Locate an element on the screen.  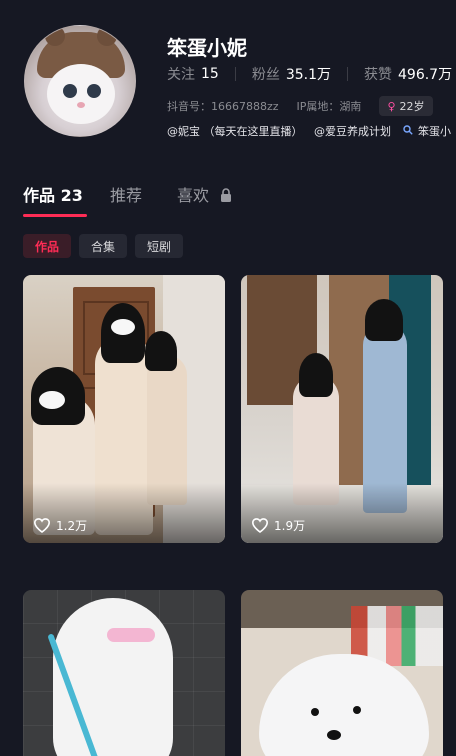
wing-harness-graphic is located at coordinates (131, 635).